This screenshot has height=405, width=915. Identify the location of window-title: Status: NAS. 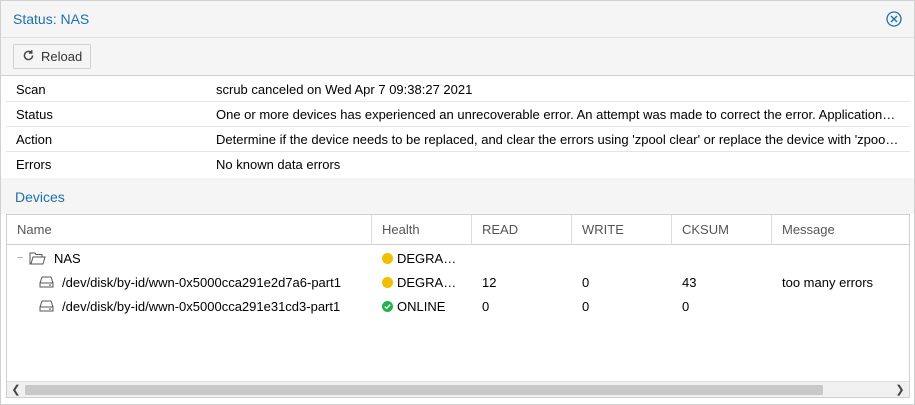
(51, 19).